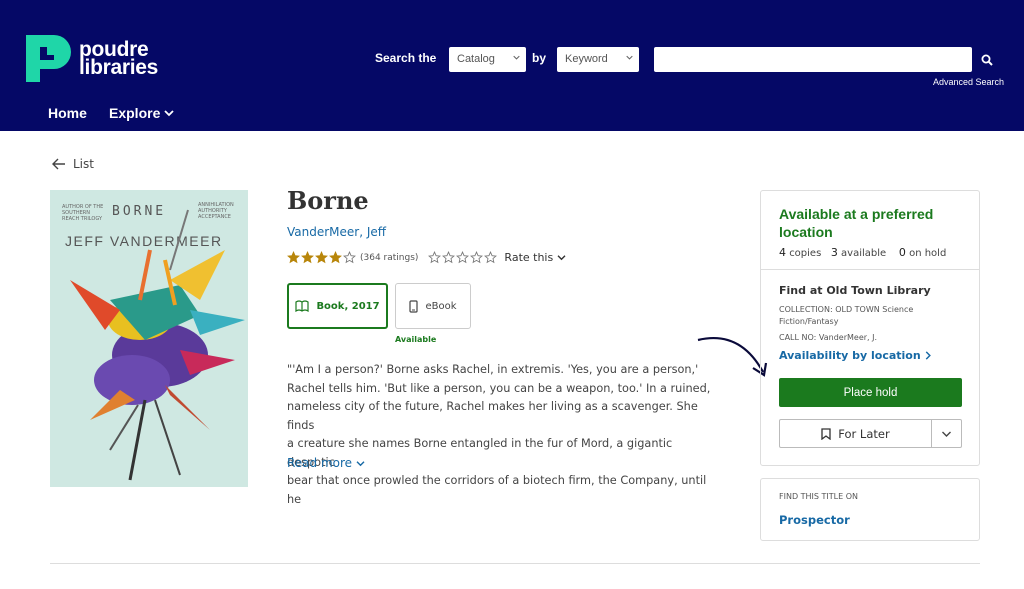  Describe the element at coordinates (416, 339) in the screenshot. I see `ebook-availability-status: Available` at that location.